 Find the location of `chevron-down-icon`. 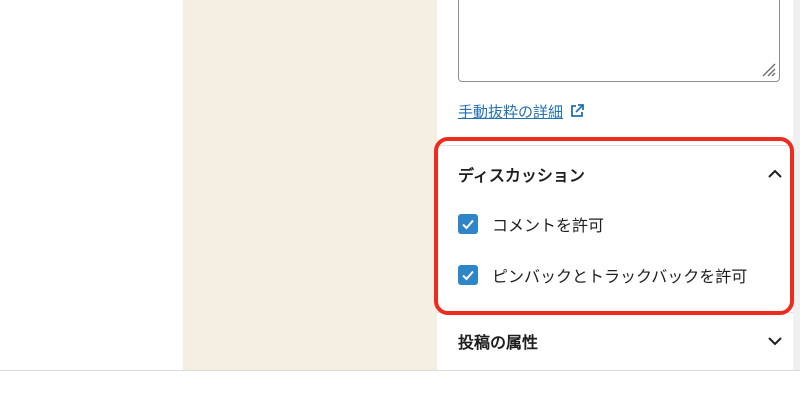

chevron-down-icon is located at coordinates (775, 341).